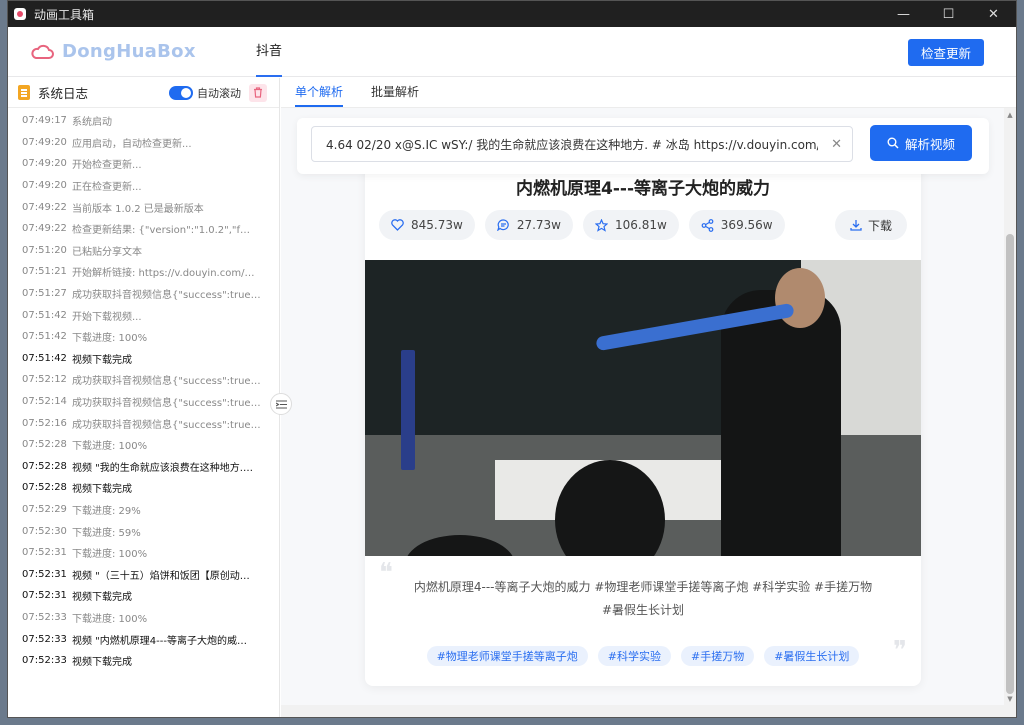  Describe the element at coordinates (44, 380) in the screenshot. I see `log-time: 07:52:12` at that location.